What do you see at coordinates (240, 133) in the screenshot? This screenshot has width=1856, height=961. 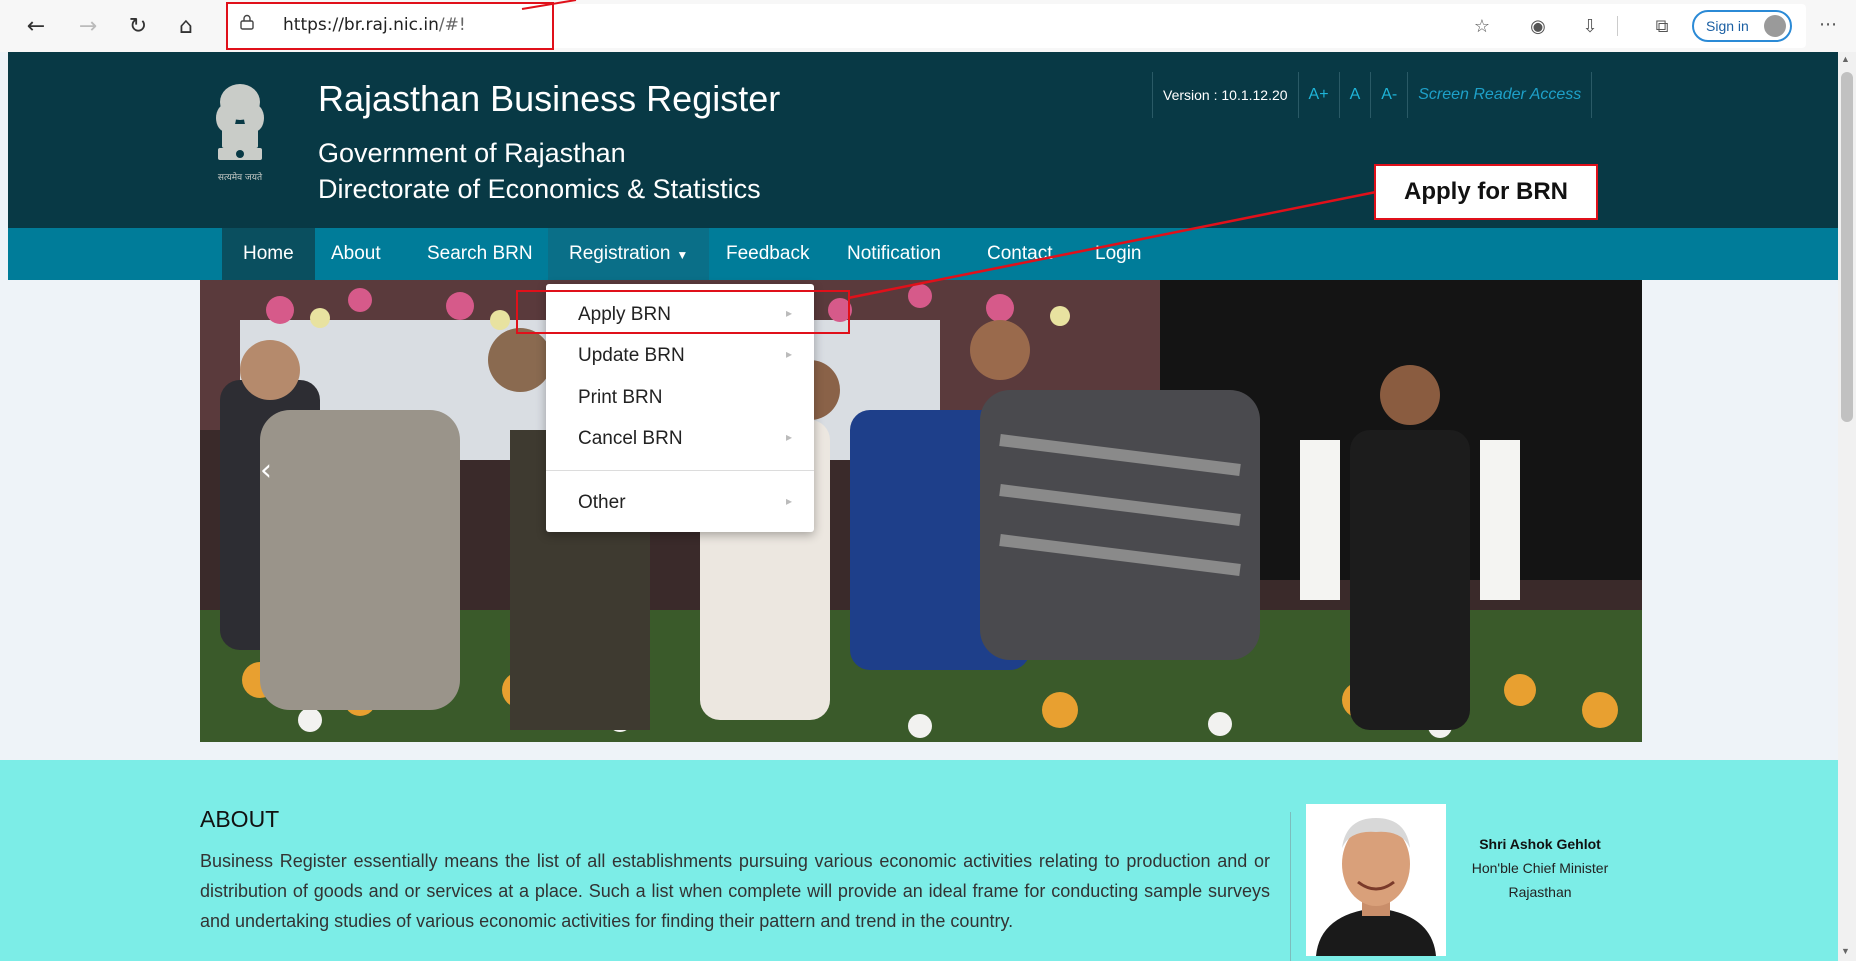 I see `national-emblem-logo: सत्यमेव जयते` at bounding box center [240, 133].